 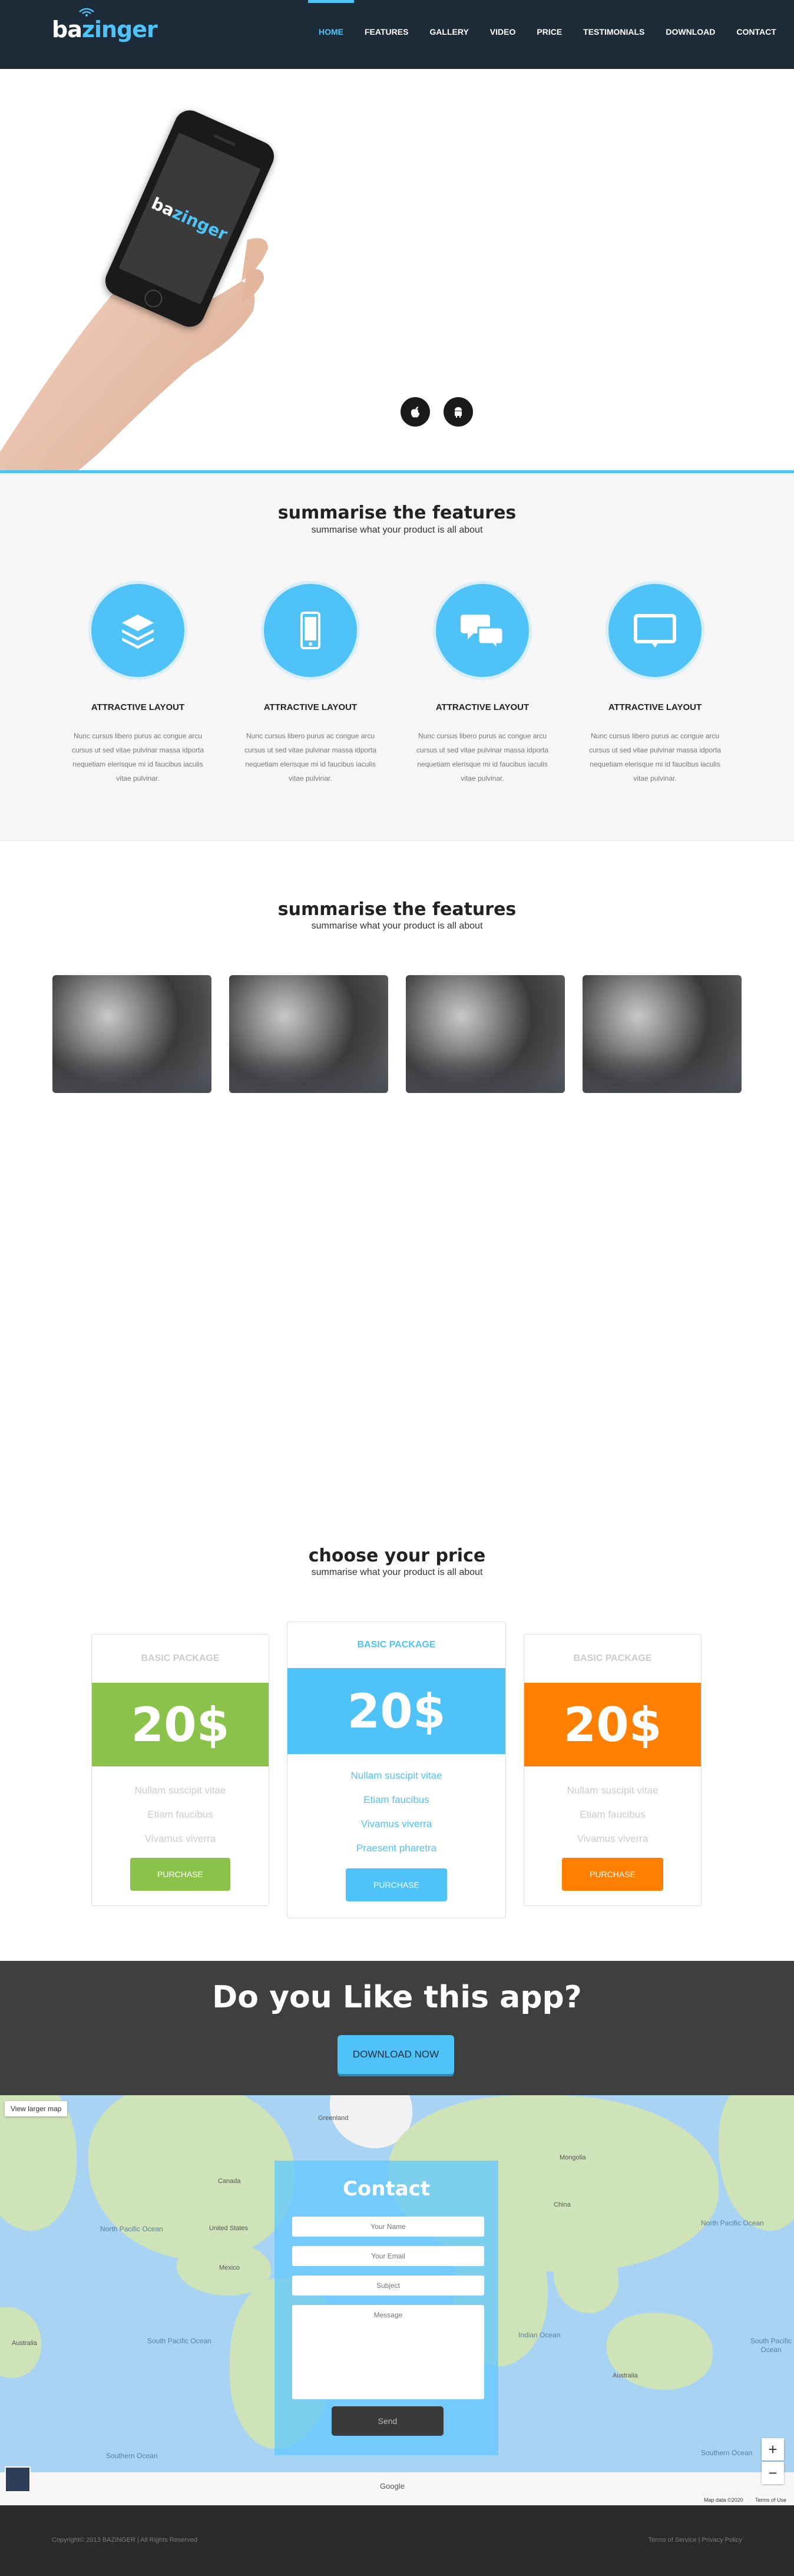 I want to click on message-textarea, so click(x=388, y=2352).